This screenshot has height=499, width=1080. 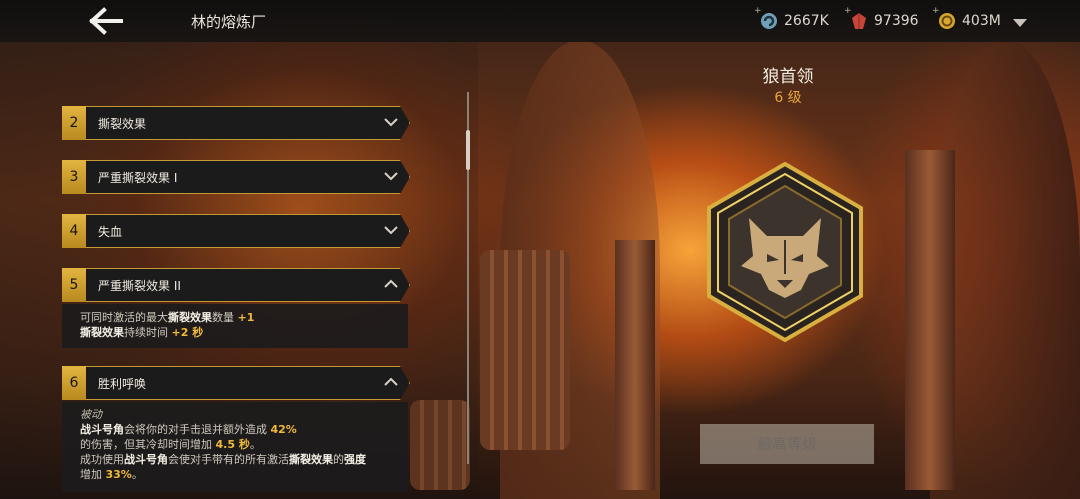 What do you see at coordinates (236, 383) in the screenshot?
I see `skill-row-6: 6 胜利呼唤` at bounding box center [236, 383].